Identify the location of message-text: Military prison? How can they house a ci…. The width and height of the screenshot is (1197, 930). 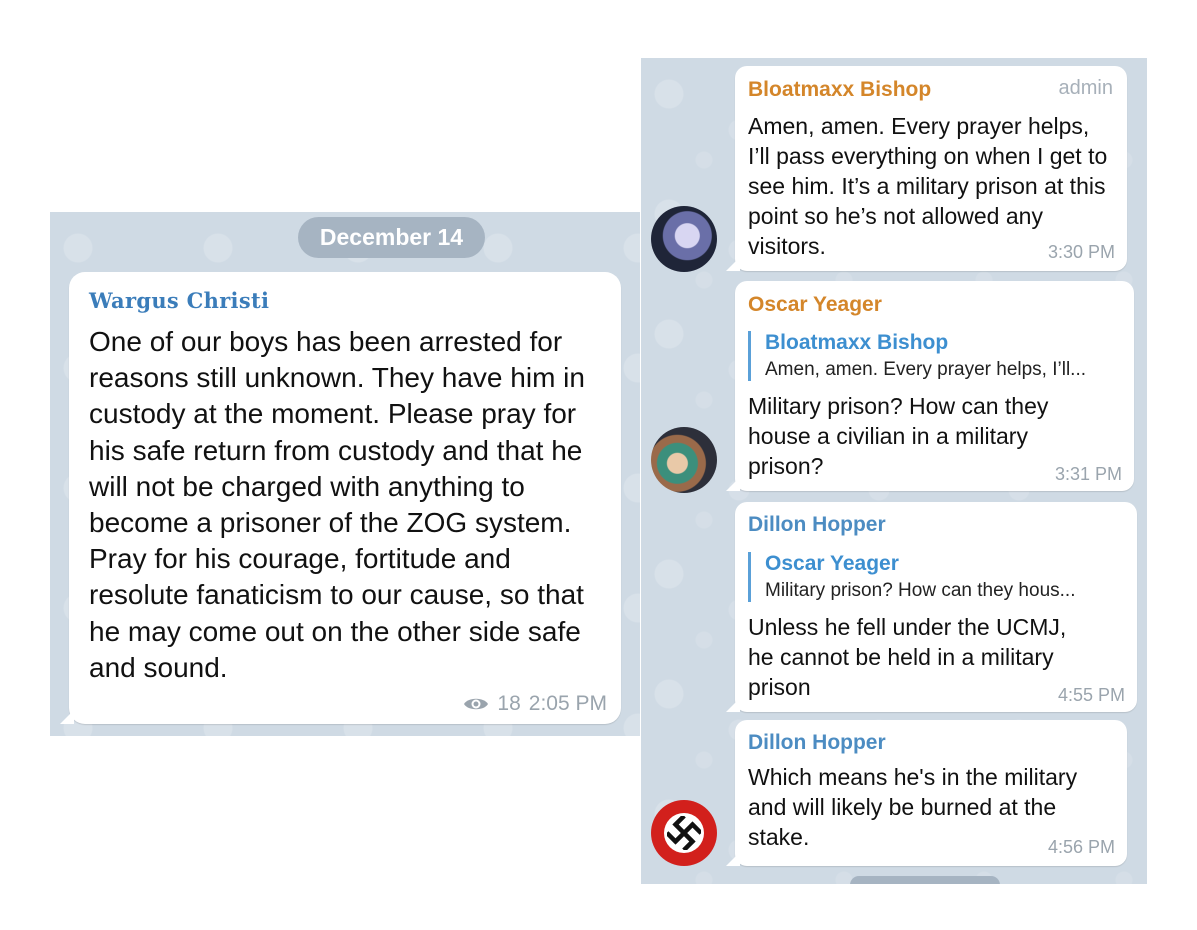
(898, 436).